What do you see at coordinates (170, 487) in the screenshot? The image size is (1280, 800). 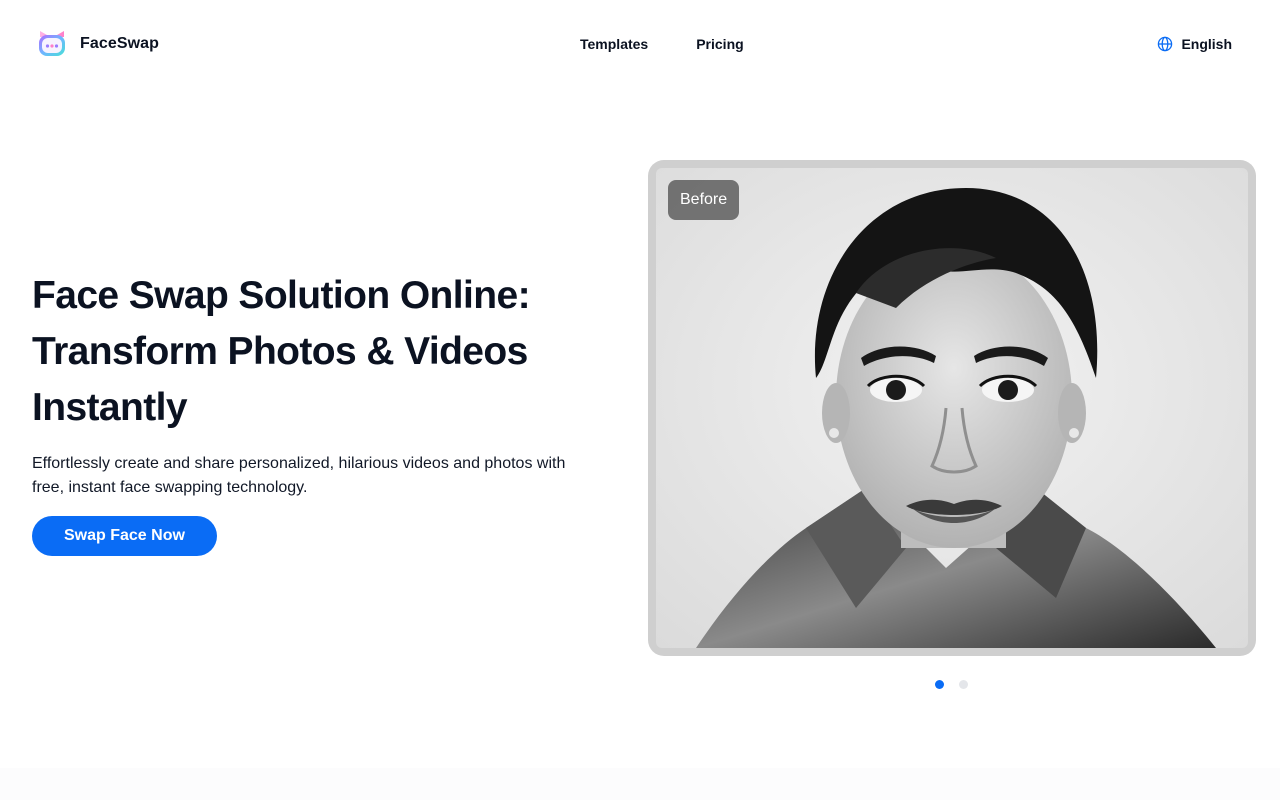 I see `hero-subtitle-line: free, instant face swapping technology.` at bounding box center [170, 487].